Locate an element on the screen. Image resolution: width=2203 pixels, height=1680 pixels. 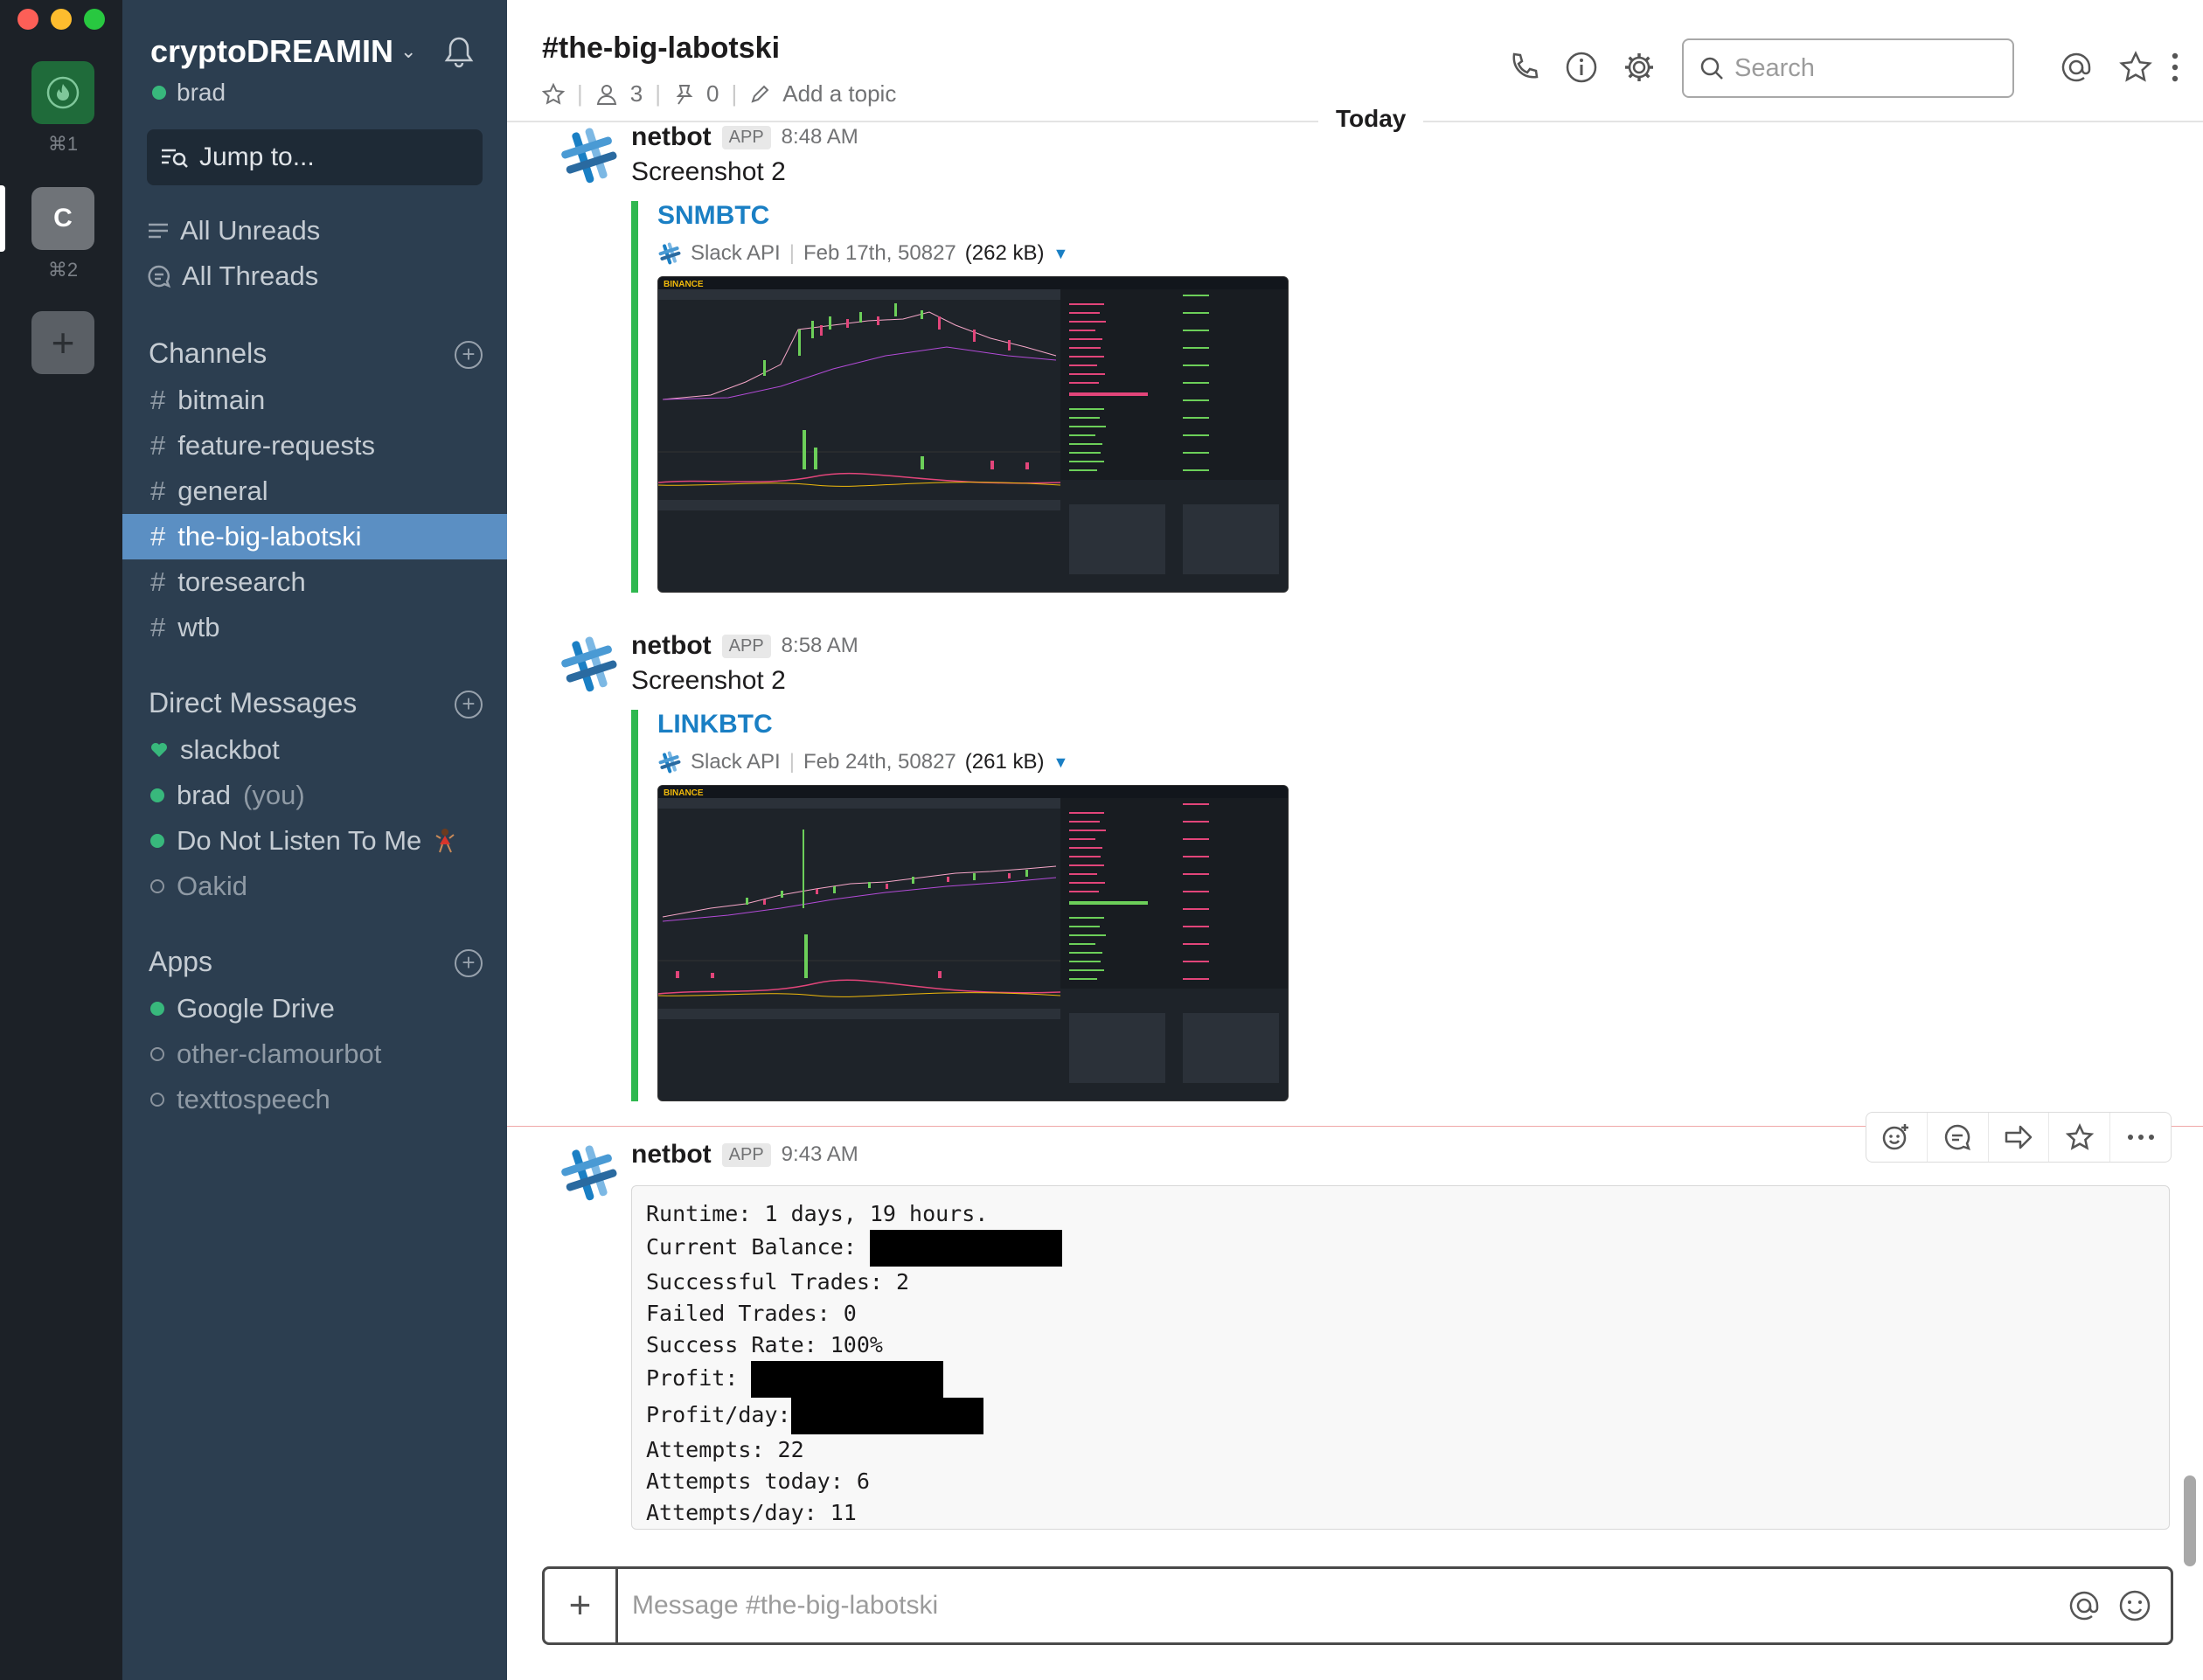
app-badge: APP is located at coordinates (746, 646).